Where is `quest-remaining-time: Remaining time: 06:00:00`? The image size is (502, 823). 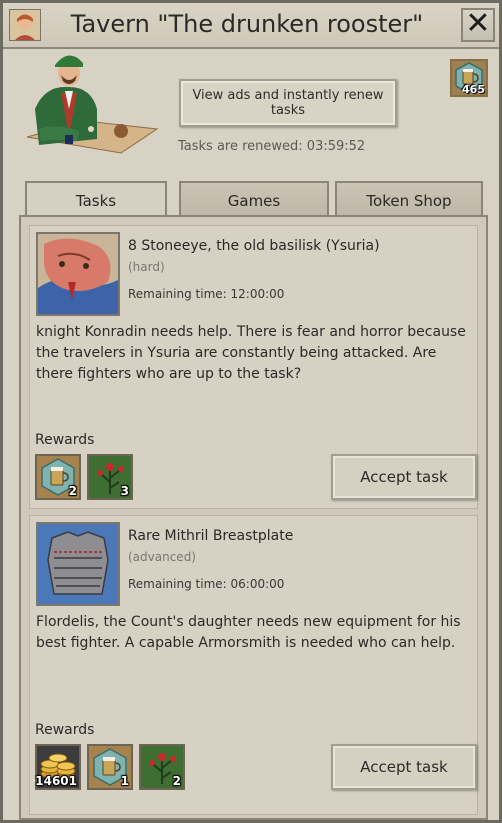 quest-remaining-time: Remaining time: 06:00:00 is located at coordinates (206, 584).